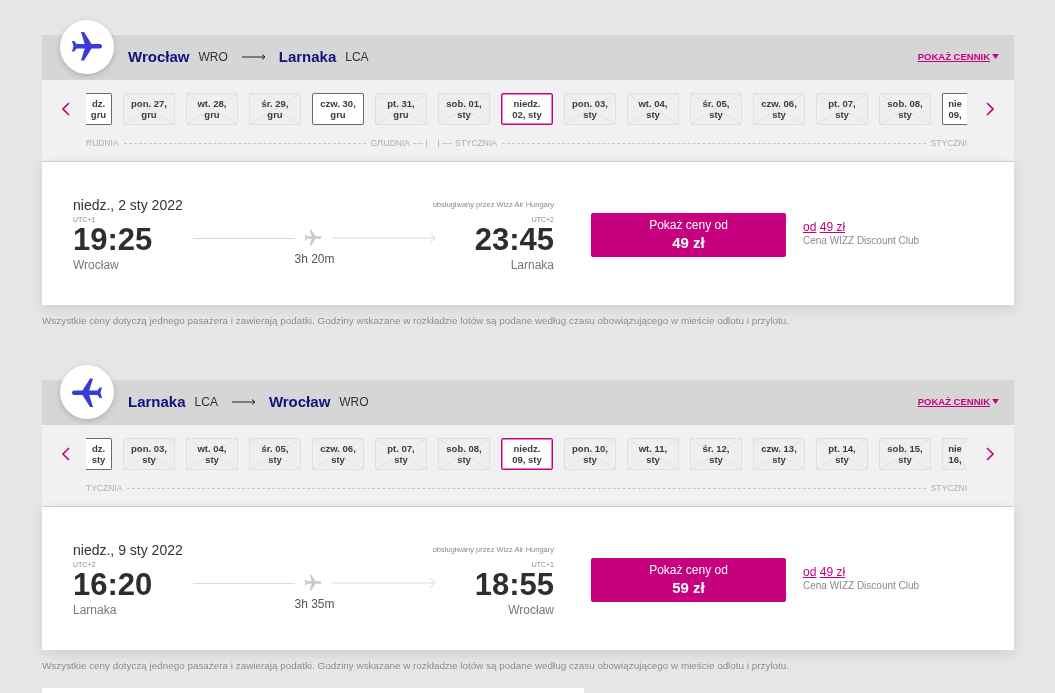  What do you see at coordinates (954, 109) in the screenshot?
I see `date-tile: nie 09,` at bounding box center [954, 109].